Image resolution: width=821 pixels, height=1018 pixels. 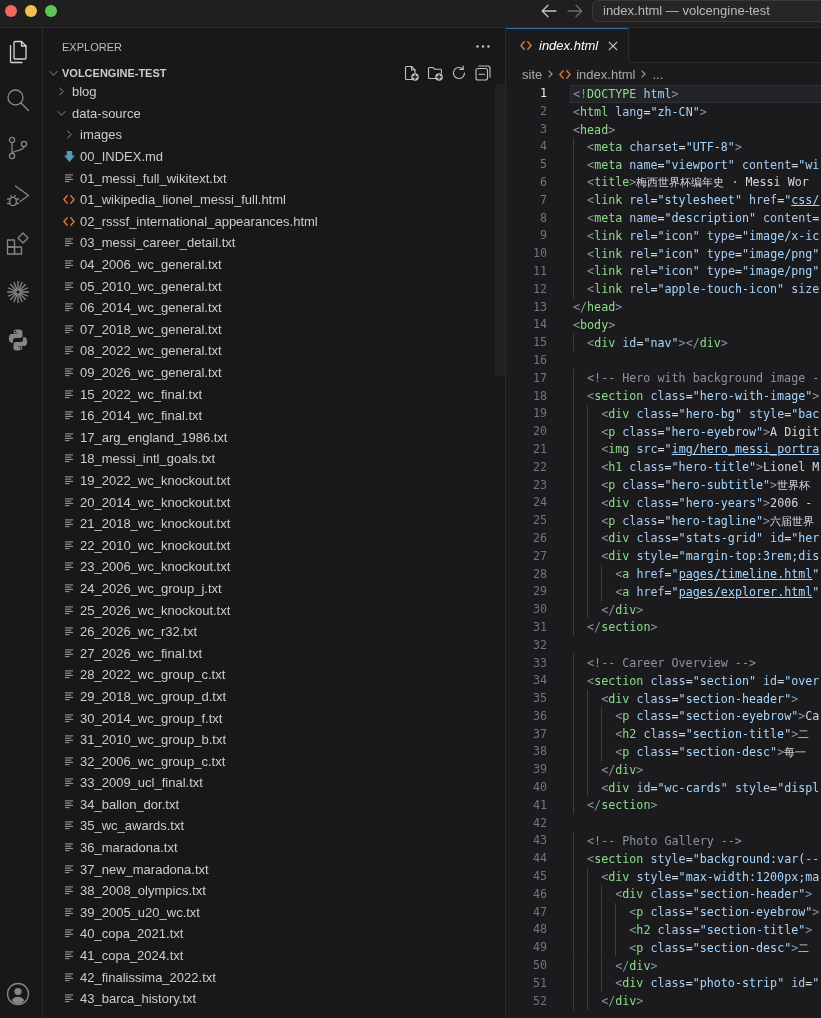 I want to click on file-item: 31_2010_wc_group_b.txt, so click(x=143, y=739).